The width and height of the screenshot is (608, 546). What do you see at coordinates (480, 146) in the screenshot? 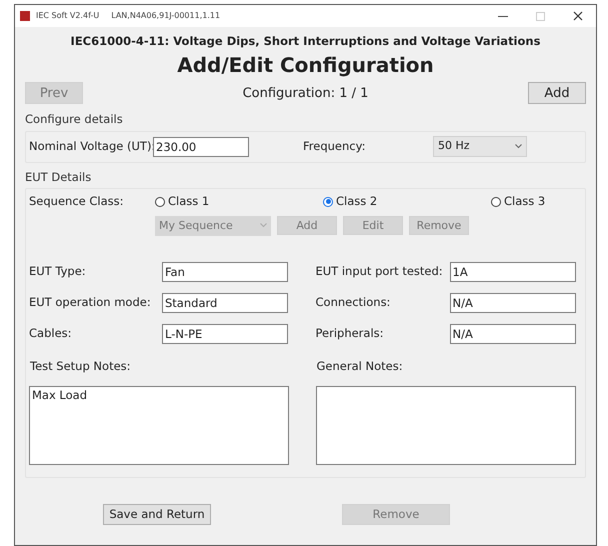
I see `frequency-dropdown: 50 Hz` at bounding box center [480, 146].